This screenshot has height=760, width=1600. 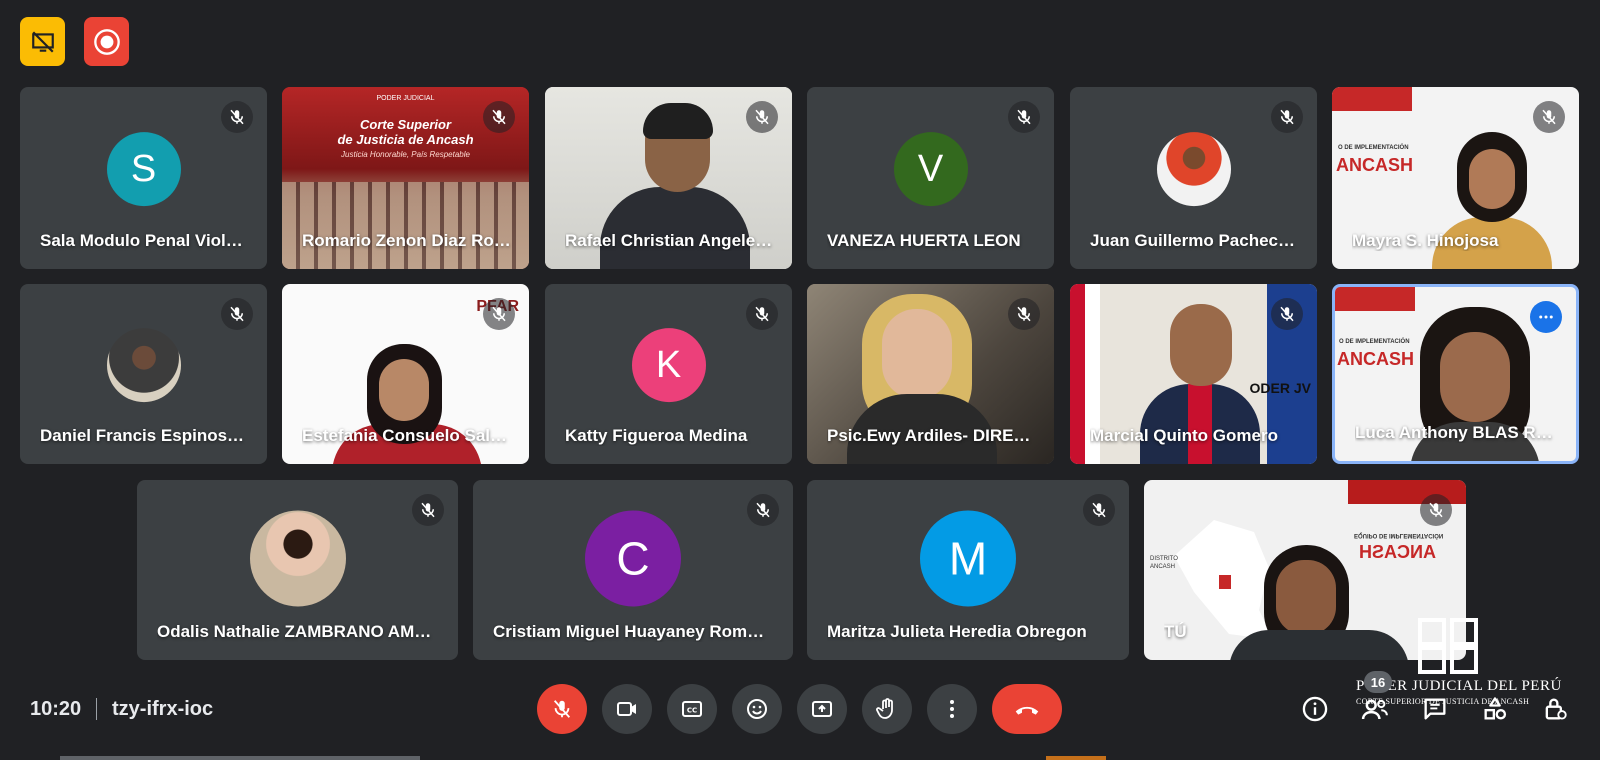 I want to click on hang-up-icon, so click(x=1027, y=710).